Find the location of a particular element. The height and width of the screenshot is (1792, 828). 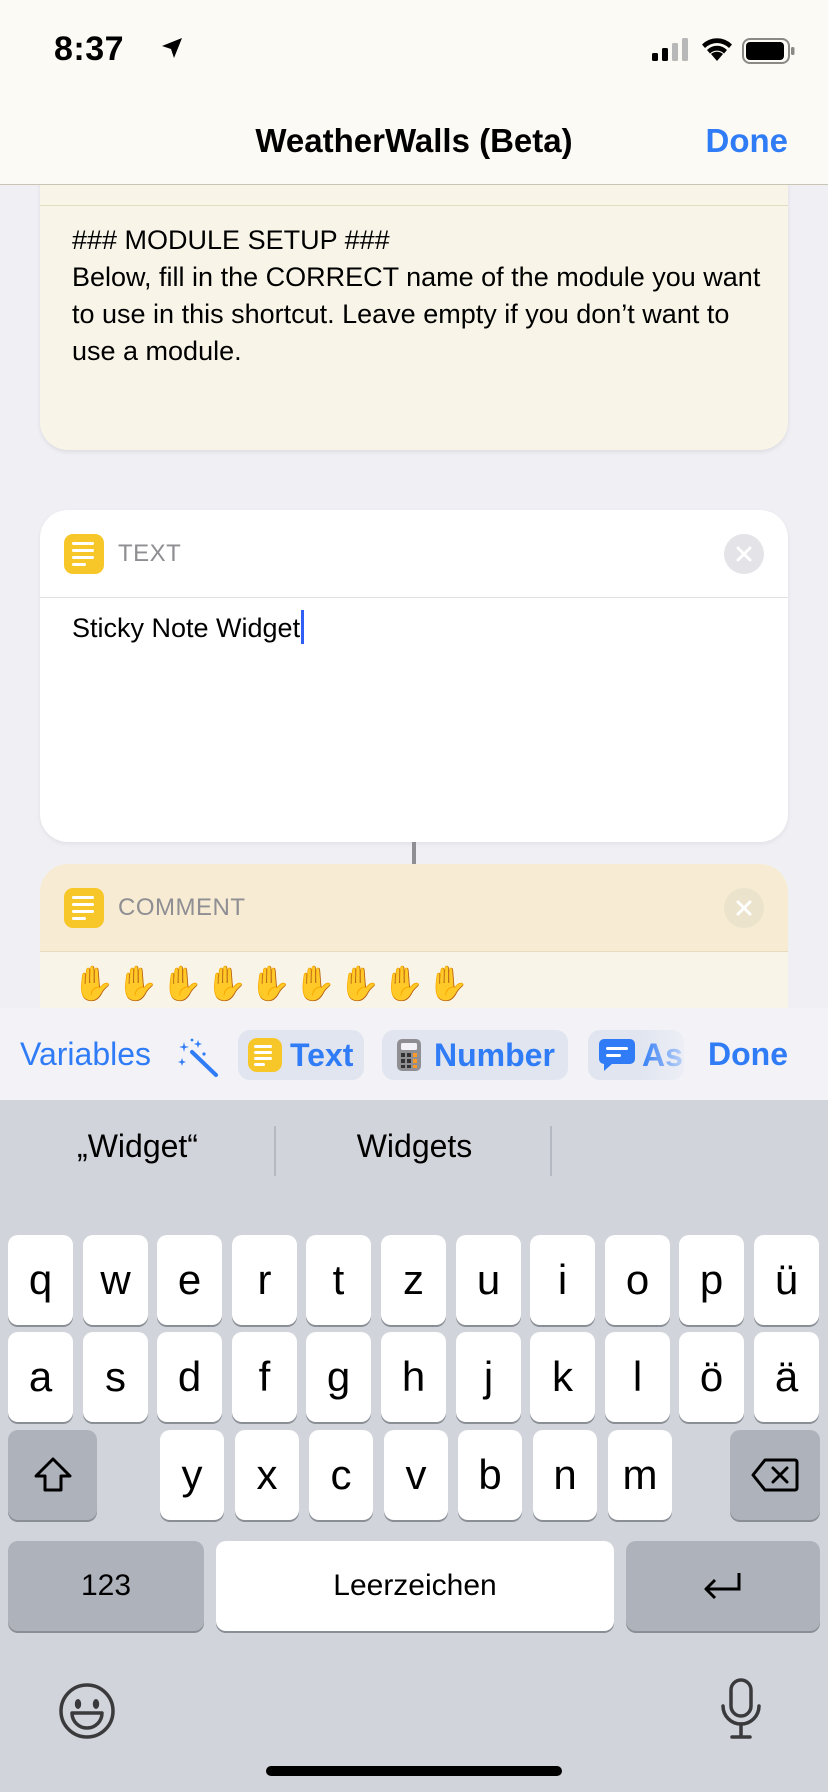

key-q: q is located at coordinates (40, 1280).